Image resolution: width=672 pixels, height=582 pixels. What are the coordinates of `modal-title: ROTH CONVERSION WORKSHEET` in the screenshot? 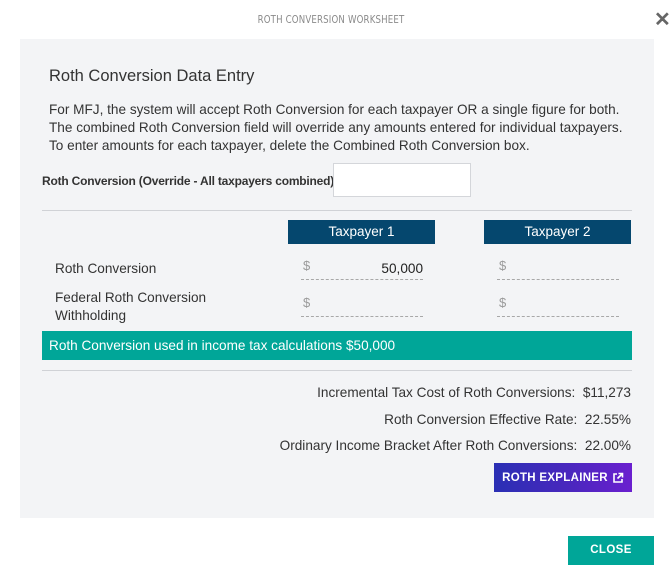 It's located at (331, 20).